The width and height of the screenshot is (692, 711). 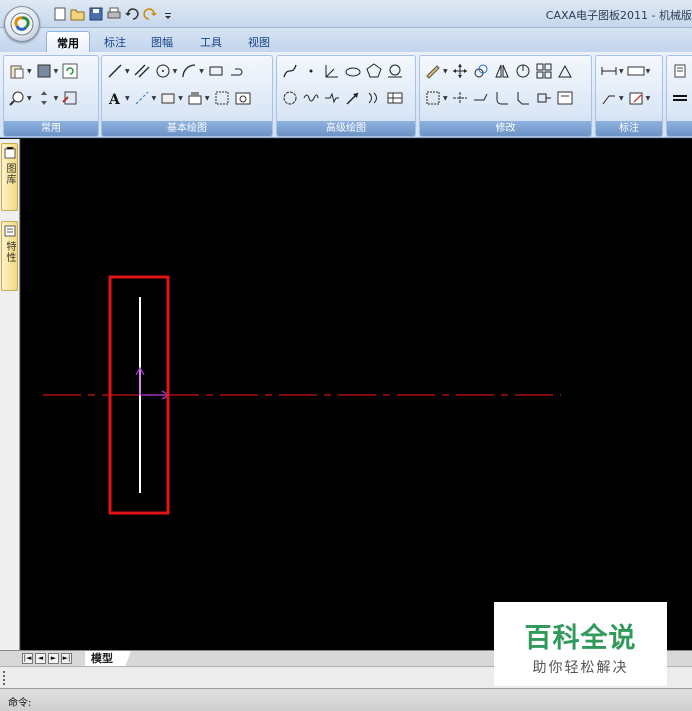 What do you see at coordinates (10, 399) in the screenshot?
I see `side-panel: 图库 特性` at bounding box center [10, 399].